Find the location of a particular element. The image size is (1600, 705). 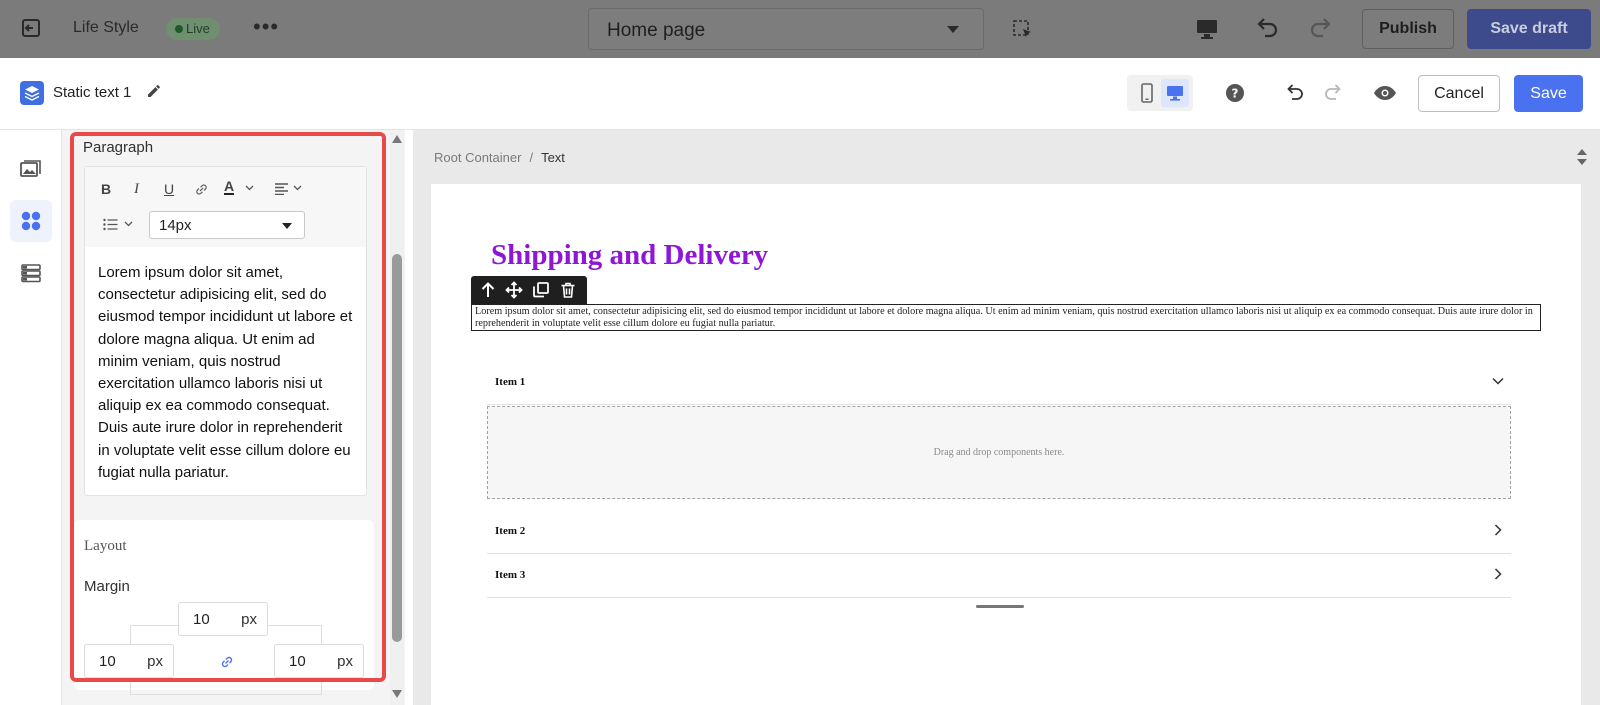

move-up-icon is located at coordinates (488, 290).